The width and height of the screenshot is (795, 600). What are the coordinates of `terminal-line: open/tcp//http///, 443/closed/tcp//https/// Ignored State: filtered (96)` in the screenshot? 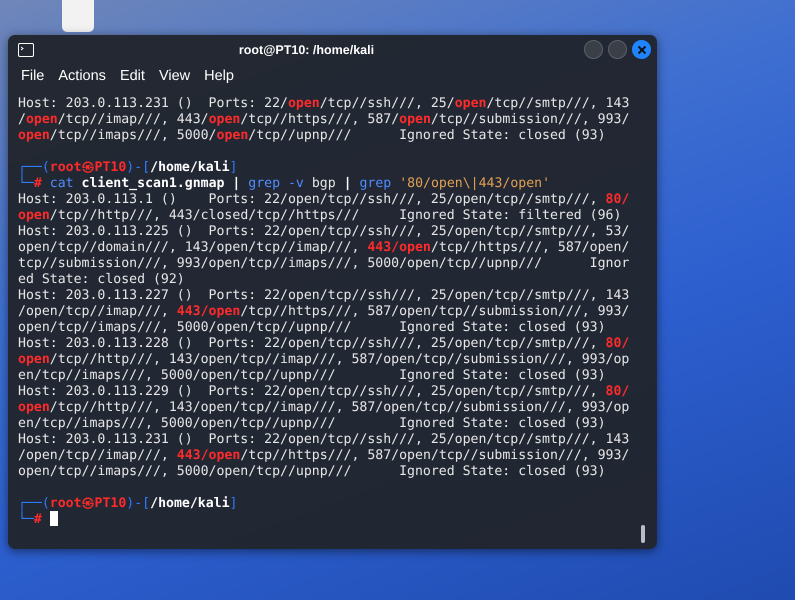 It's located at (320, 216).